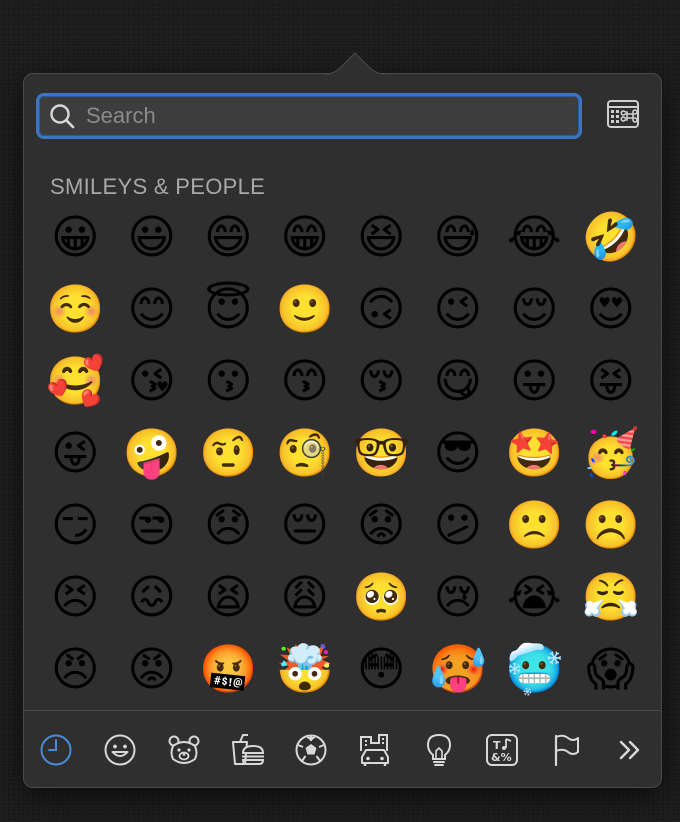 The width and height of the screenshot is (680, 822). I want to click on emoji-item: 😕, so click(458, 526).